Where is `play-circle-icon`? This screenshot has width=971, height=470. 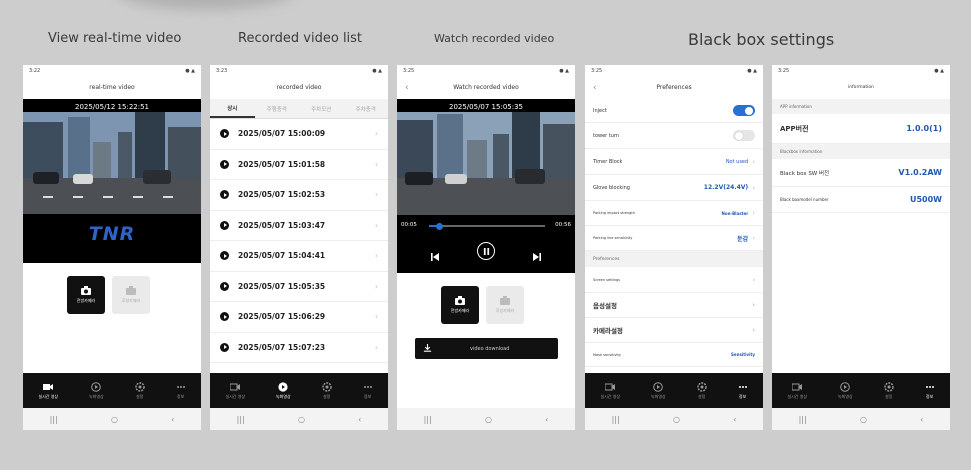
play-circle-icon is located at coordinates (845, 386).